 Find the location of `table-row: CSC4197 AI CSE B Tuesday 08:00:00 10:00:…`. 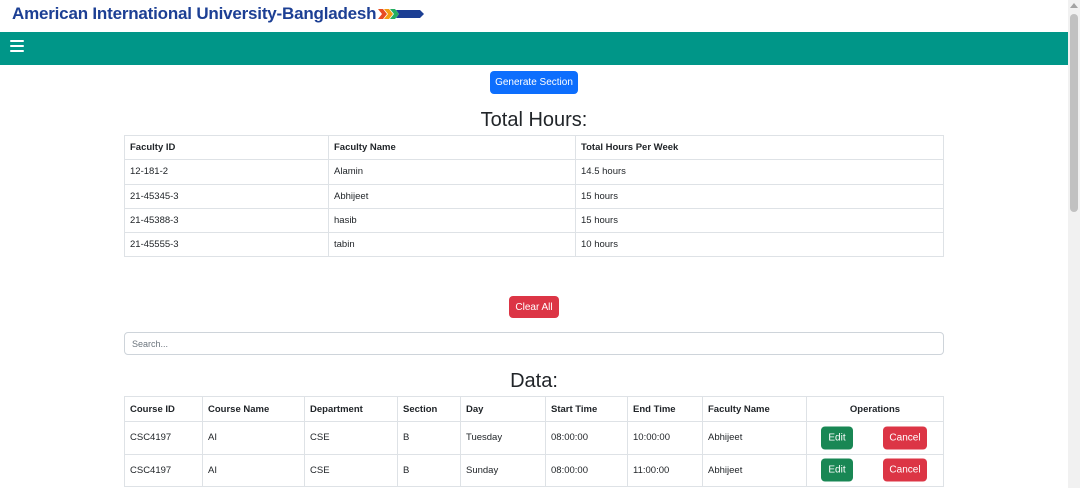

table-row: CSC4197 AI CSE B Tuesday 08:00:00 10:00:… is located at coordinates (534, 438).